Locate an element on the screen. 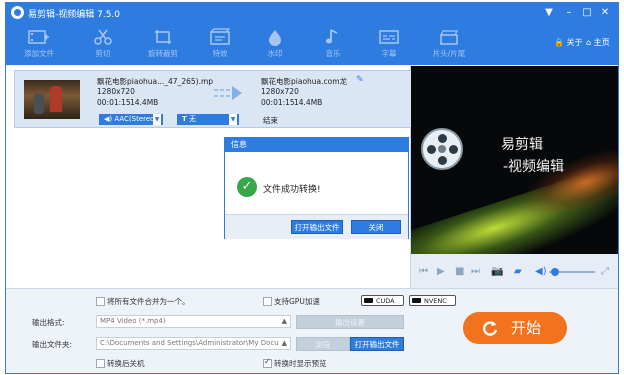 This screenshot has height=375, width=624. minimize-icon: – is located at coordinates (569, 13).